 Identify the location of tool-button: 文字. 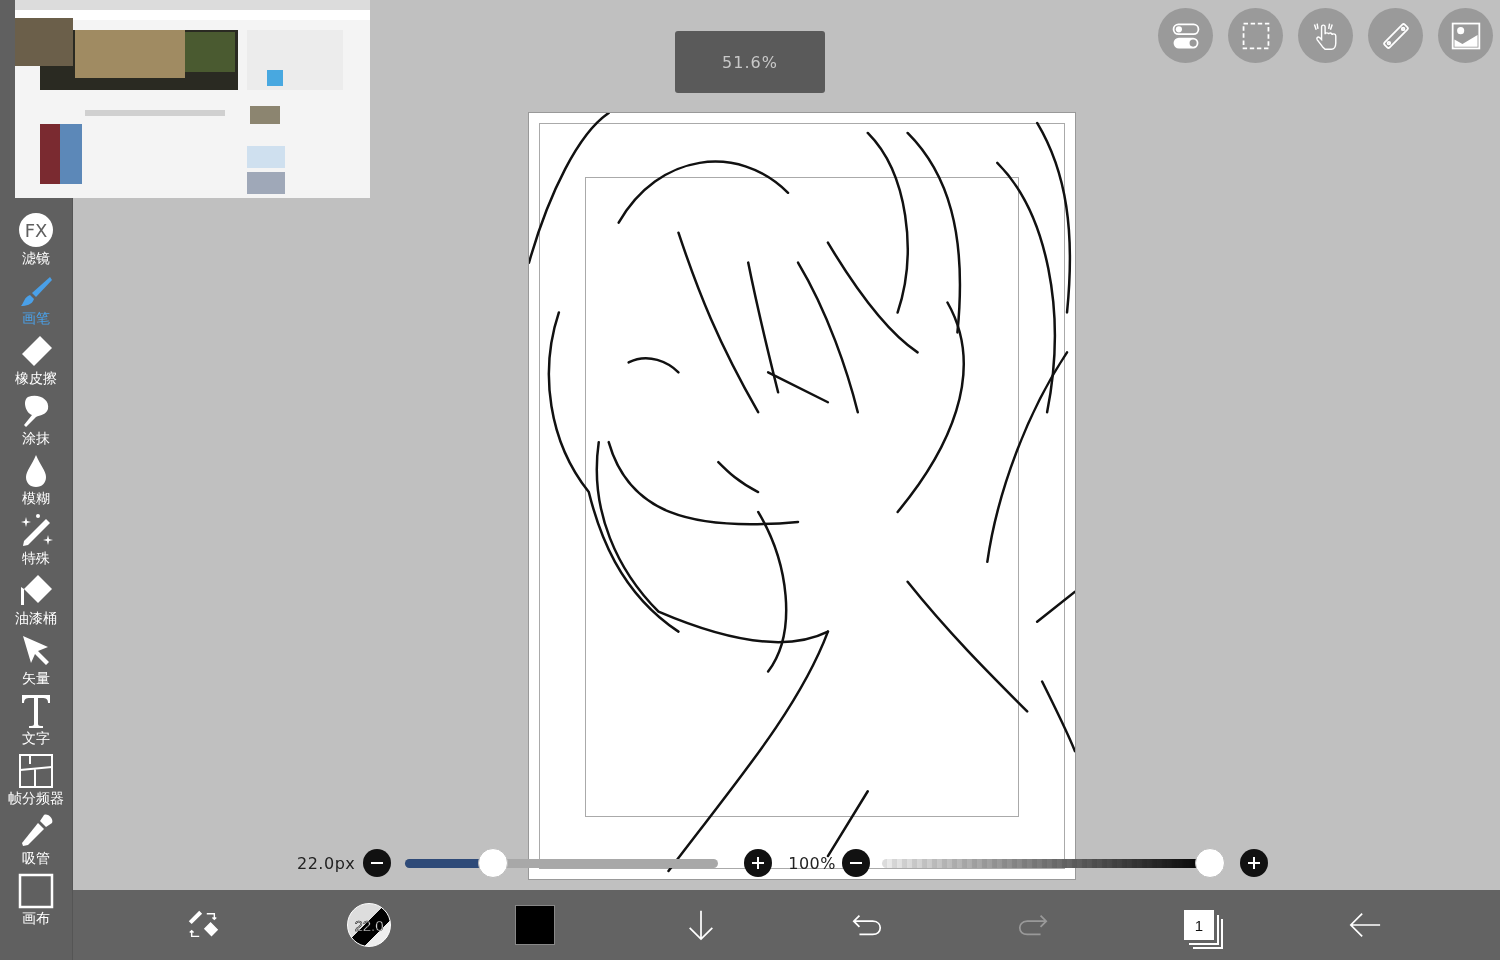
(36, 723).